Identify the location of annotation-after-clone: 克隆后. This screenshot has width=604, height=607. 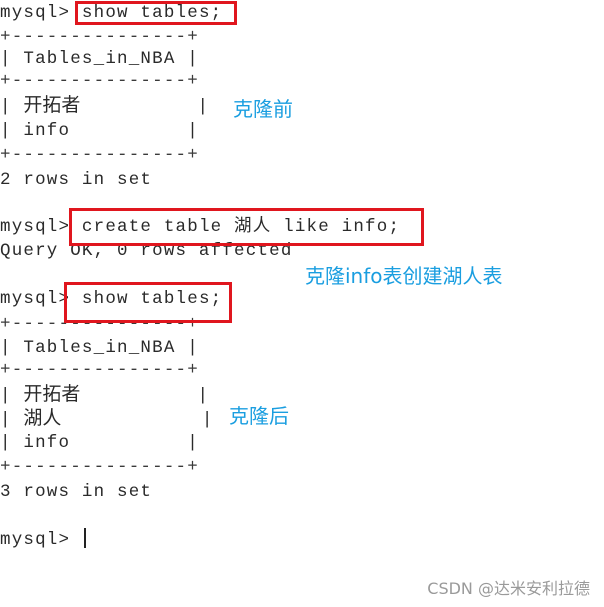
(259, 416).